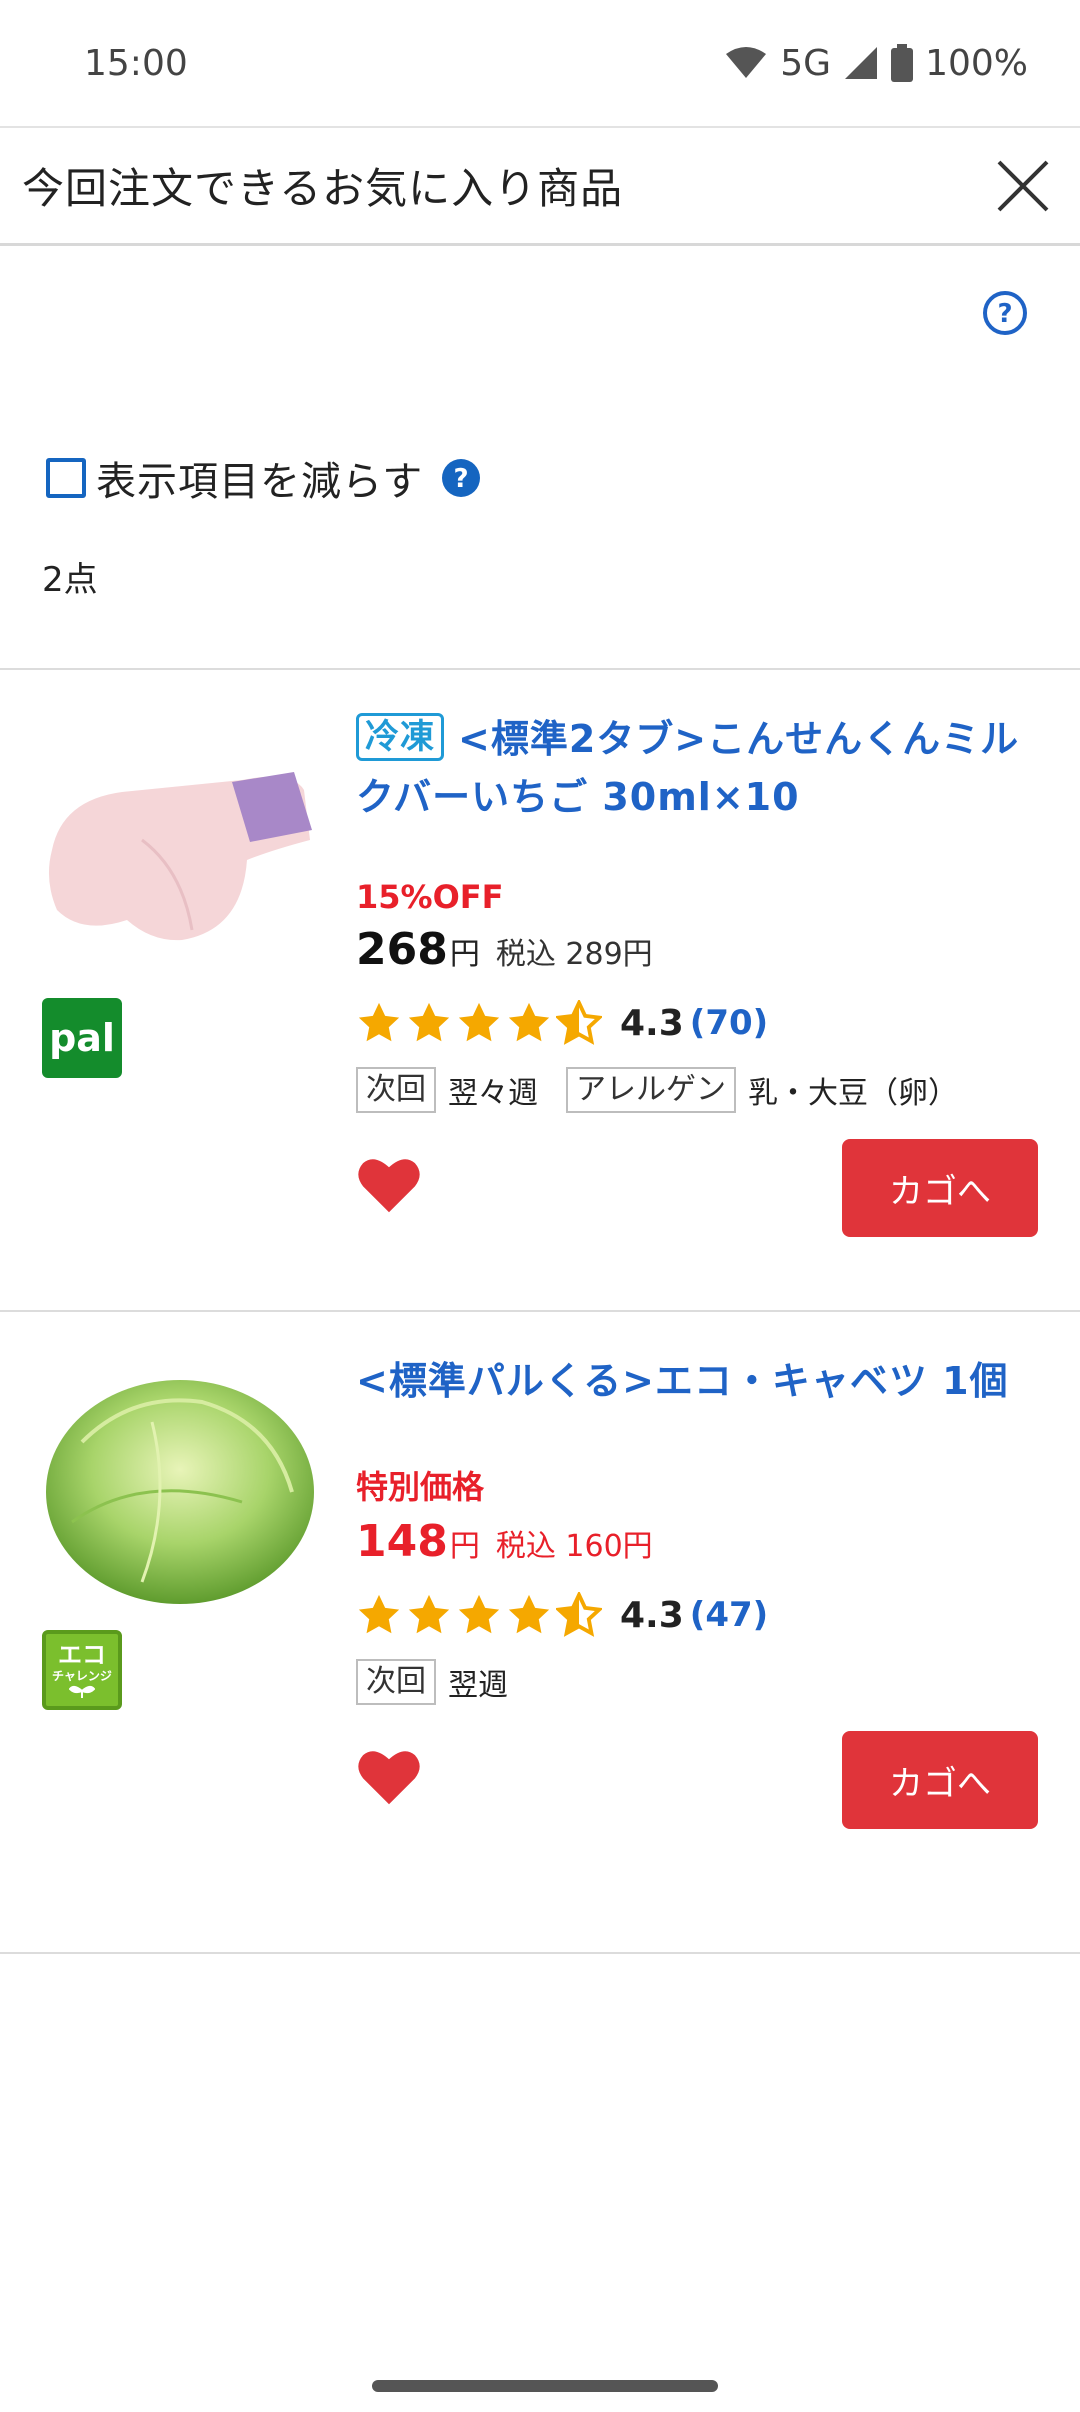 Image resolution: width=1080 pixels, height=2412 pixels. Describe the element at coordinates (260, 482) in the screenshot. I see `reduce-items-label: 表示項目を減らす` at that location.